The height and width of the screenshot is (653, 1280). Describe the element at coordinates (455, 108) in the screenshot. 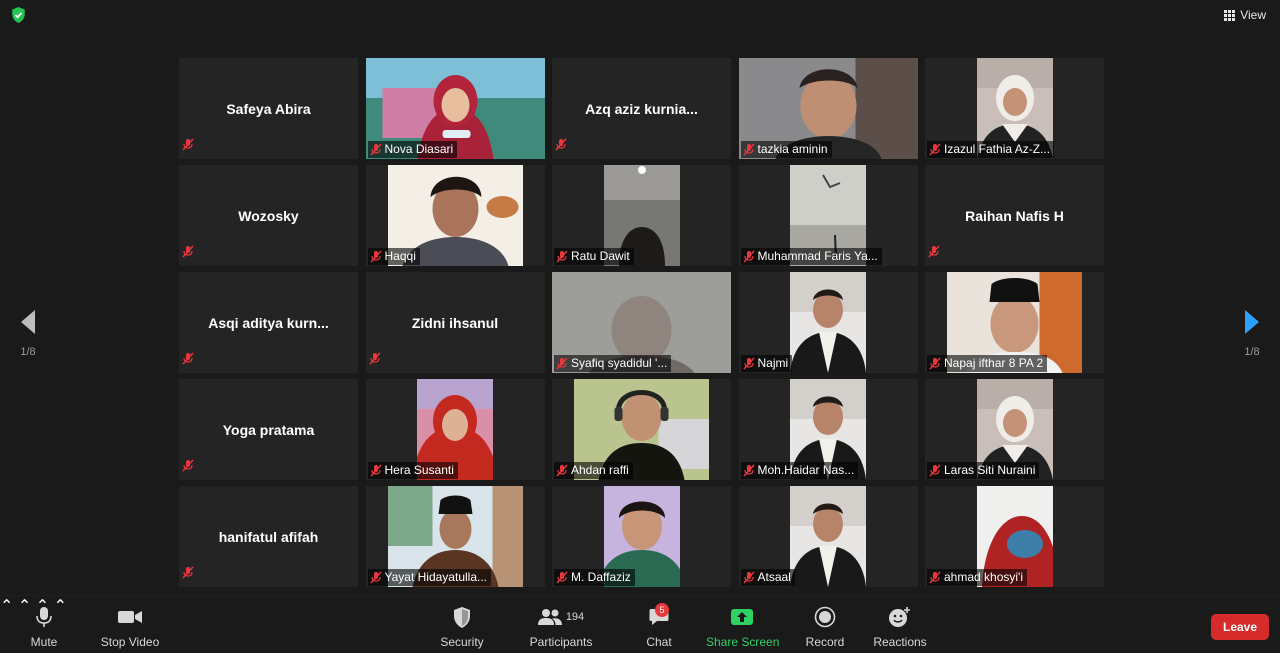

I see `participant-tile: Nova Diasari` at that location.